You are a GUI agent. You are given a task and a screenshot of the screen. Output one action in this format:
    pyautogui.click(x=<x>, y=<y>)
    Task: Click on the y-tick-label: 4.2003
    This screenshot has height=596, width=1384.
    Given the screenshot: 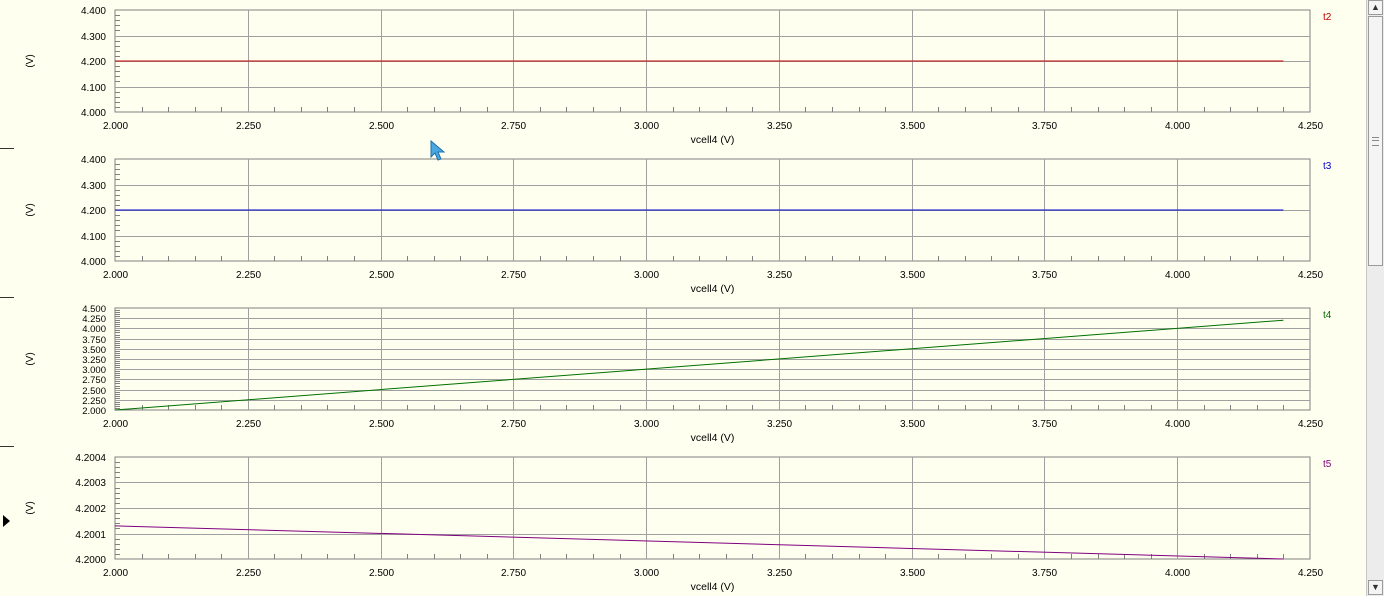 What is the action you would take?
    pyautogui.click(x=90, y=483)
    